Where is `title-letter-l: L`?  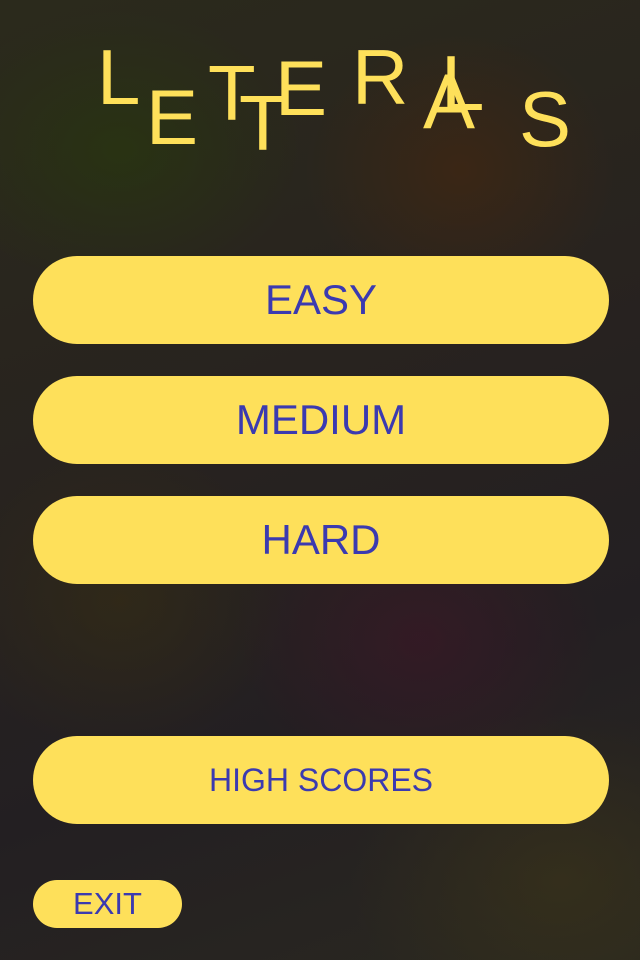
title-letter-l: L is located at coordinates (119, 77).